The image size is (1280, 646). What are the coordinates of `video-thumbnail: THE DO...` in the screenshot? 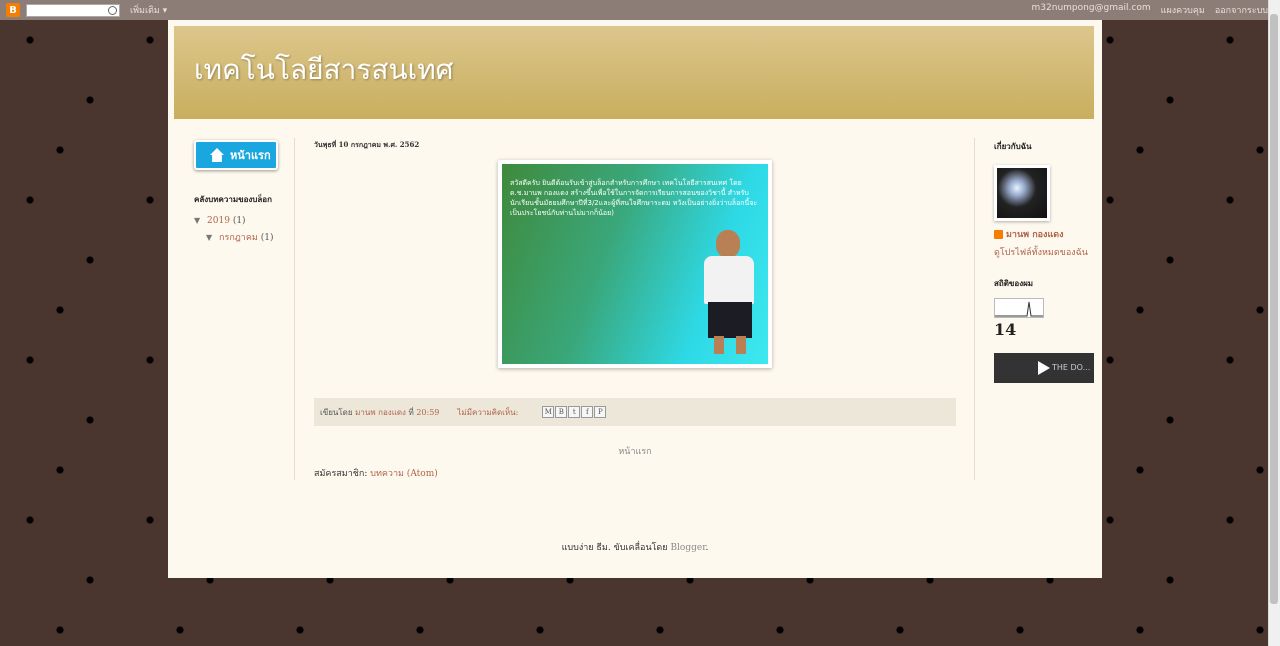 It's located at (1044, 368).